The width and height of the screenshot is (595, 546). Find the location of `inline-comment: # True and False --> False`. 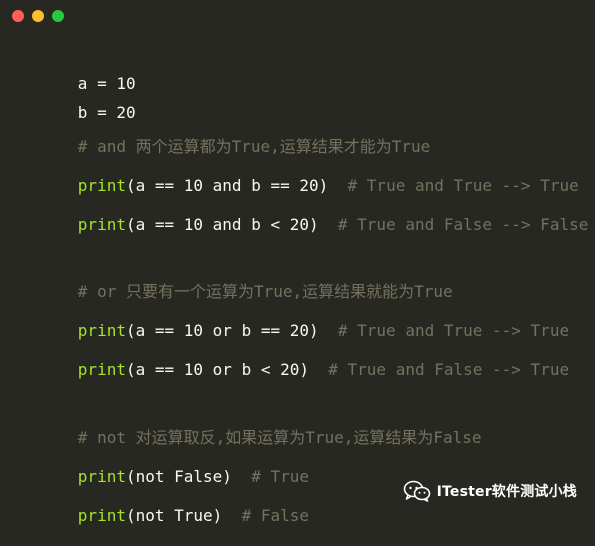

inline-comment: # True and False --> False is located at coordinates (453, 224).